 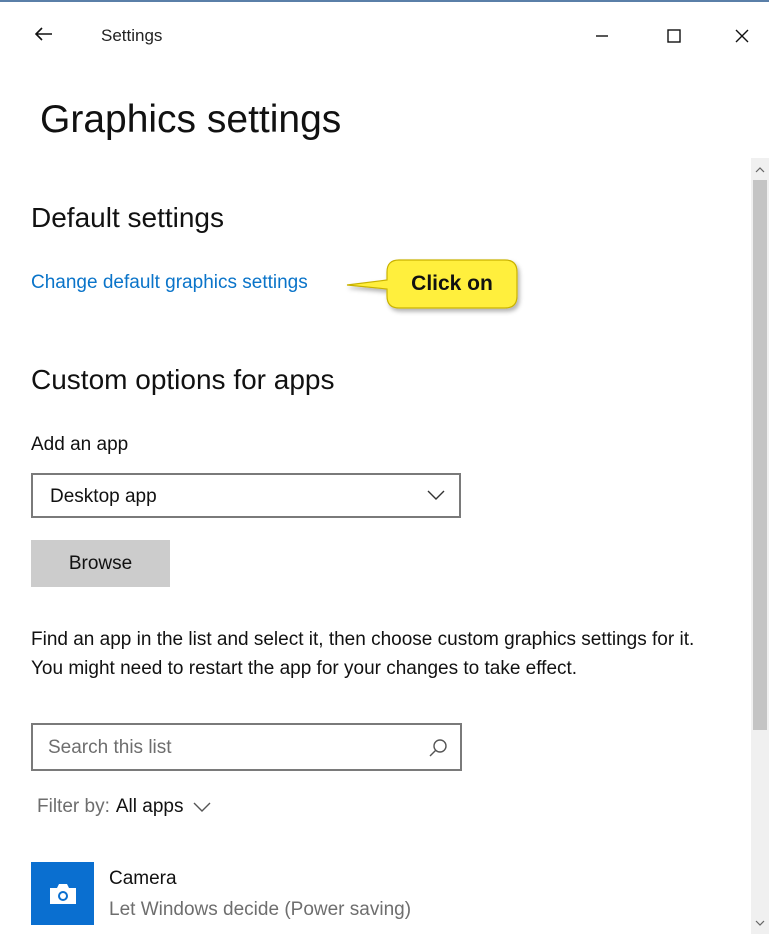 What do you see at coordinates (246, 495) in the screenshot?
I see `app-type-dropdown: Desktop app` at bounding box center [246, 495].